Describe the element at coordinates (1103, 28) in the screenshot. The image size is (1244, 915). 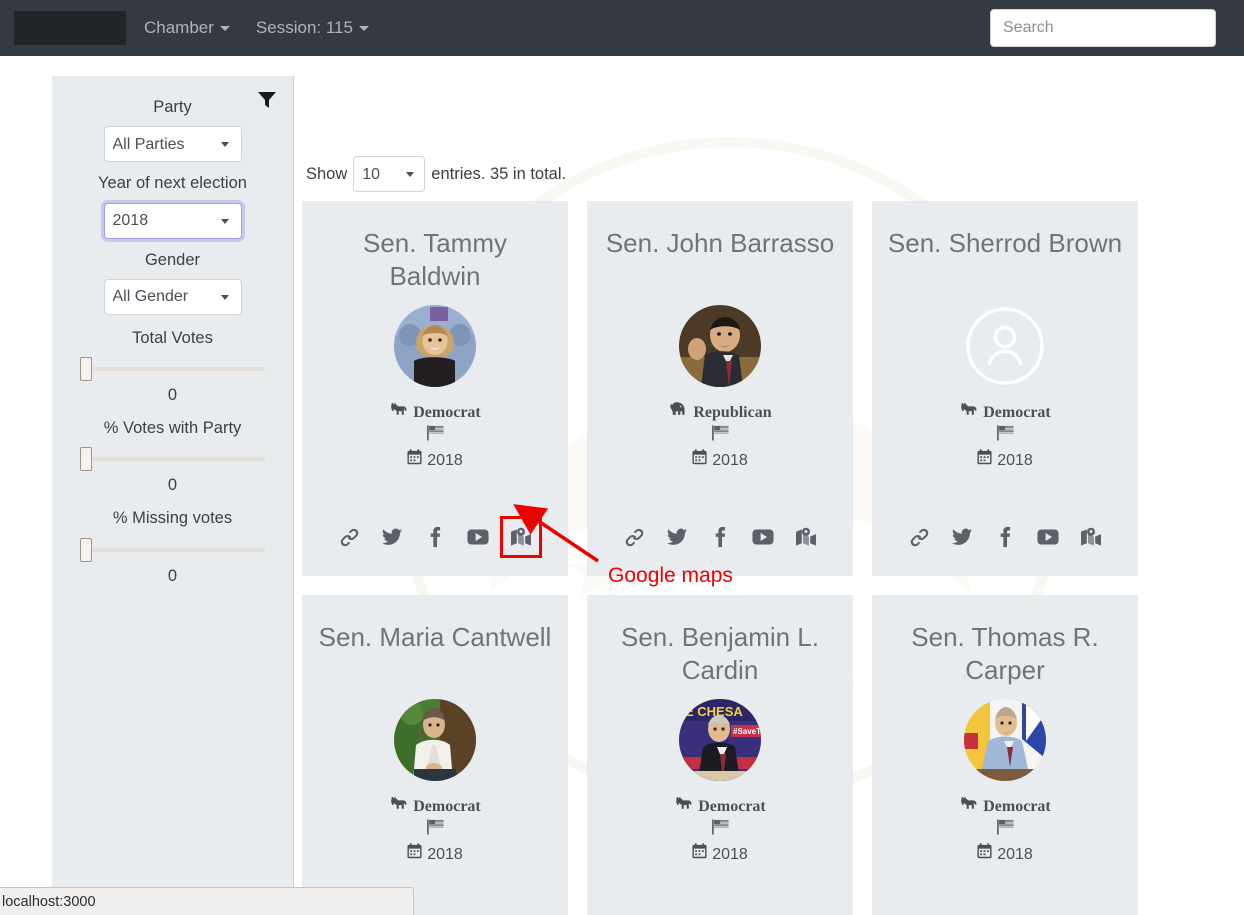
I see `search-input` at that location.